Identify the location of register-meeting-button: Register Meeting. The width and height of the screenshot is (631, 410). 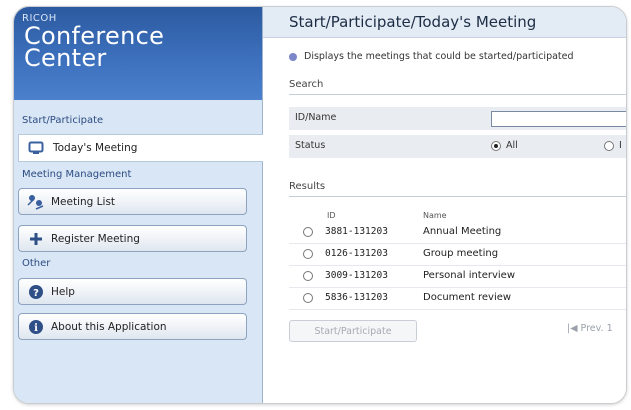
(132, 238).